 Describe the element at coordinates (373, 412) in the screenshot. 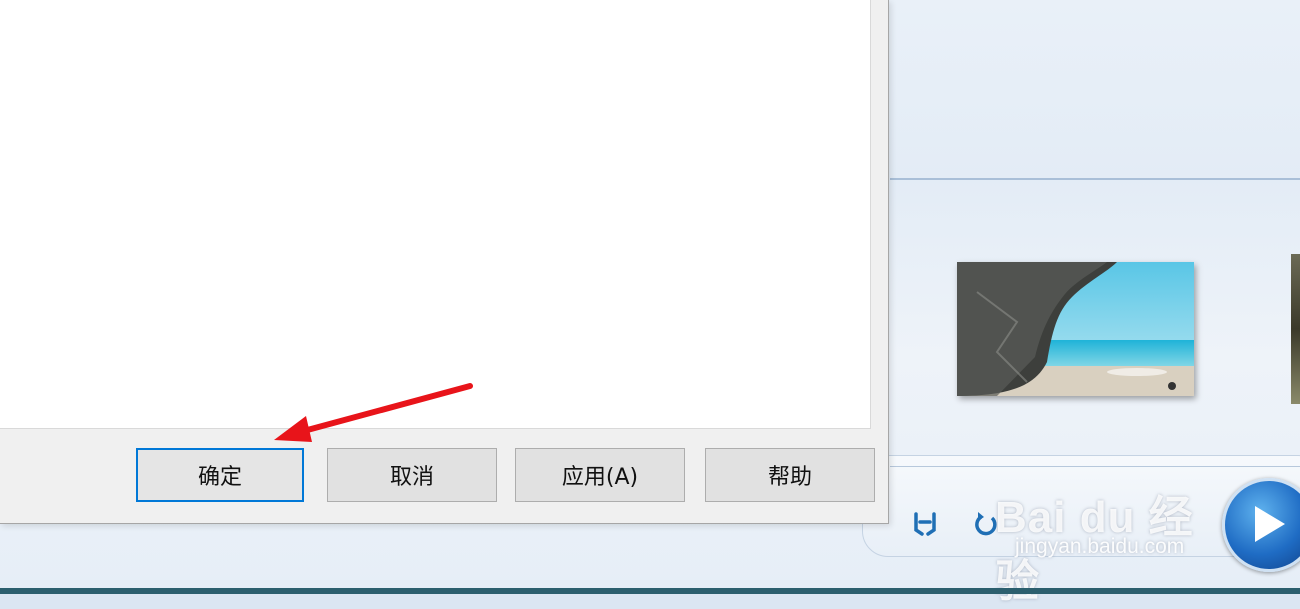

I see `annotation-arrow-icon` at that location.